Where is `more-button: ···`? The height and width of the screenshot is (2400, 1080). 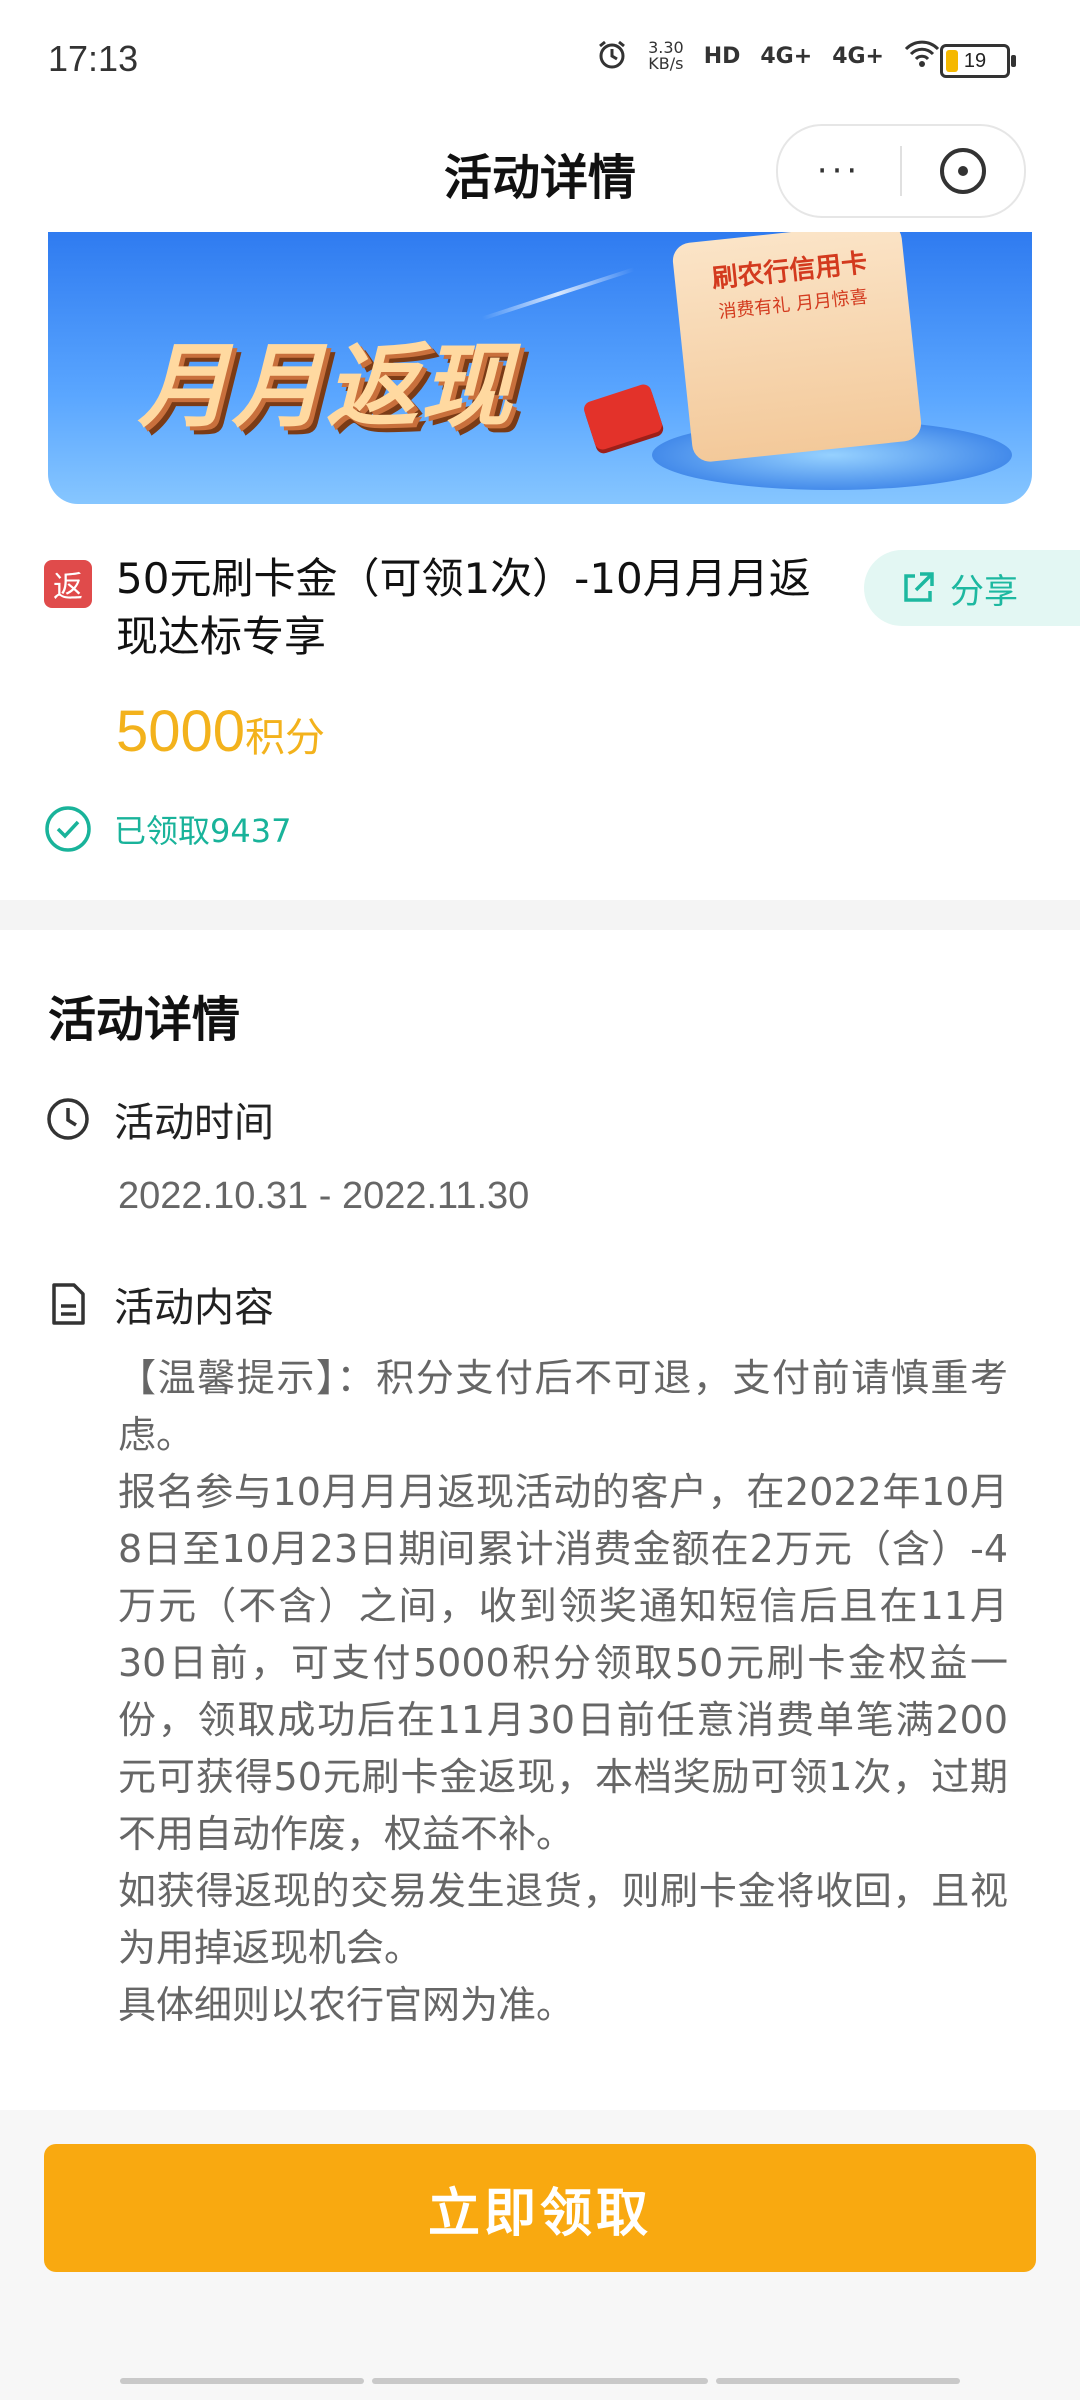 more-button: ··· is located at coordinates (839, 171).